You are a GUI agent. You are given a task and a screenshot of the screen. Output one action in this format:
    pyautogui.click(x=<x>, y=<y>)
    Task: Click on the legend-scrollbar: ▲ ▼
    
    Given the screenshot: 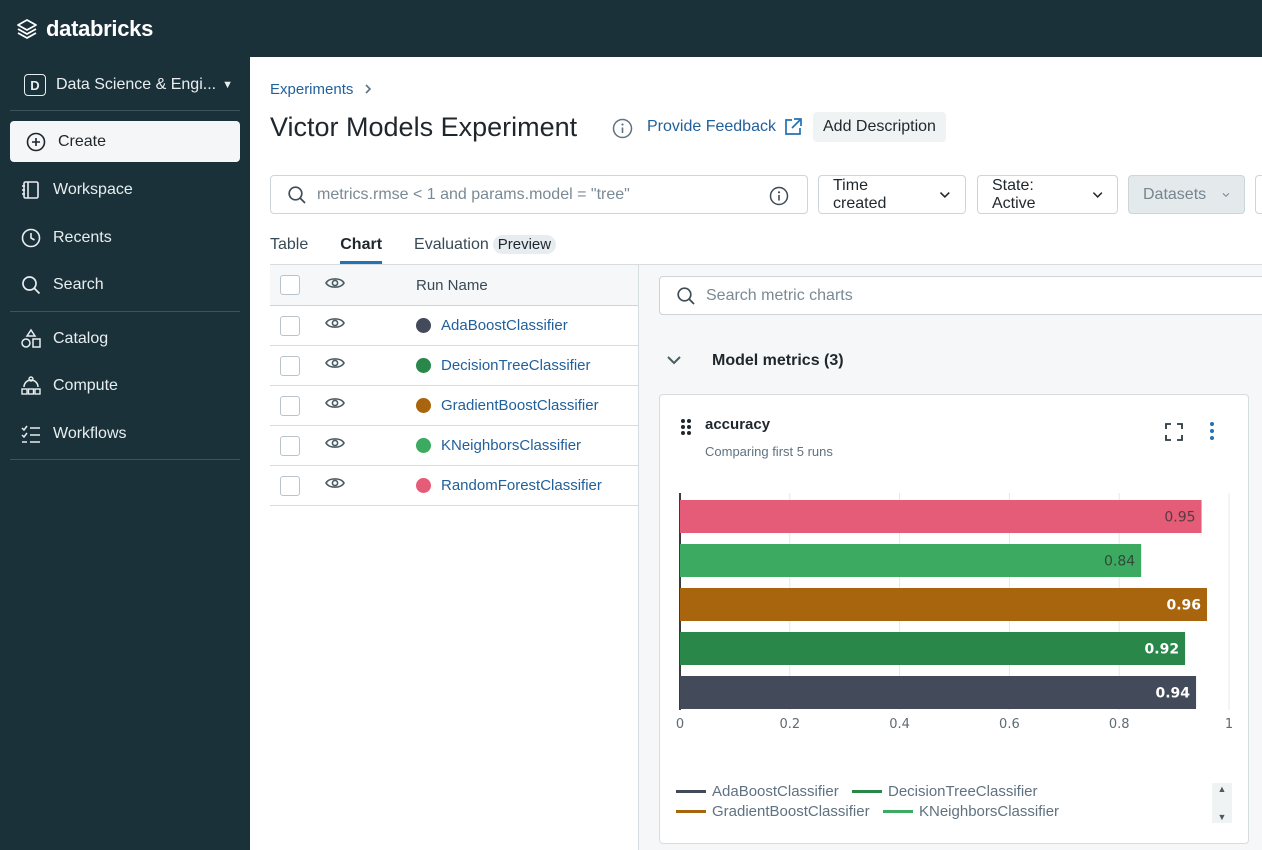 What is the action you would take?
    pyautogui.click(x=1222, y=803)
    